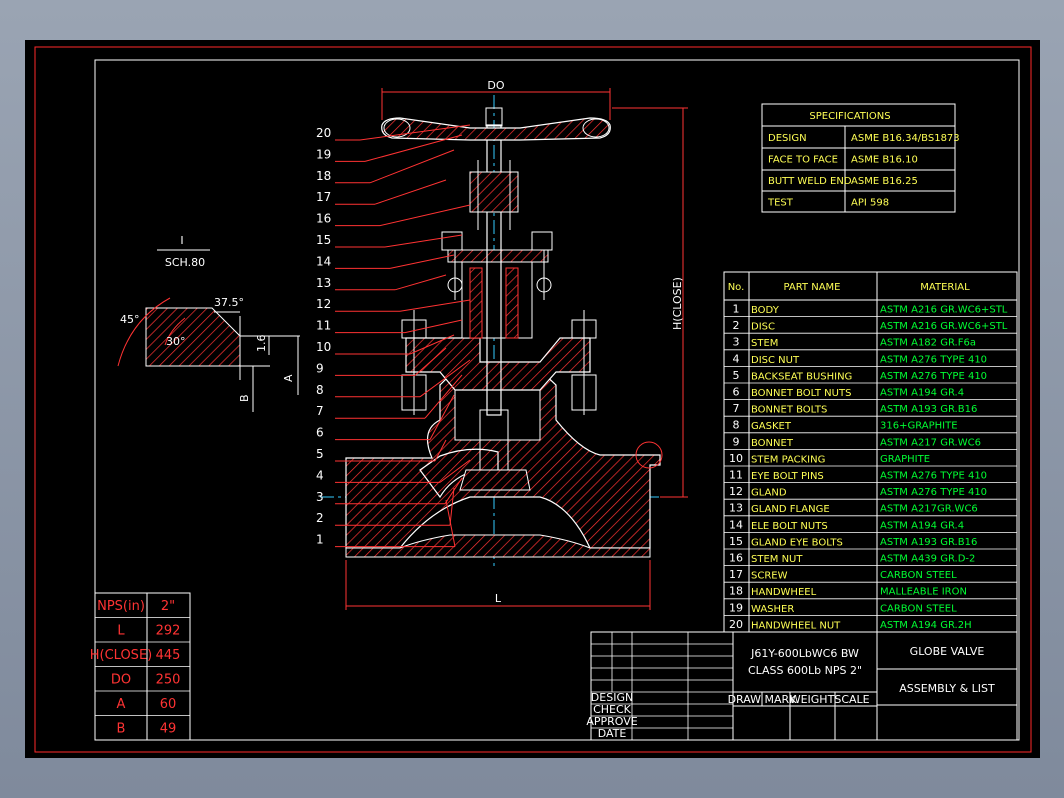 This screenshot has height=798, width=1064. Describe the element at coordinates (320, 390) in the screenshot. I see `leader-number: 8` at that location.